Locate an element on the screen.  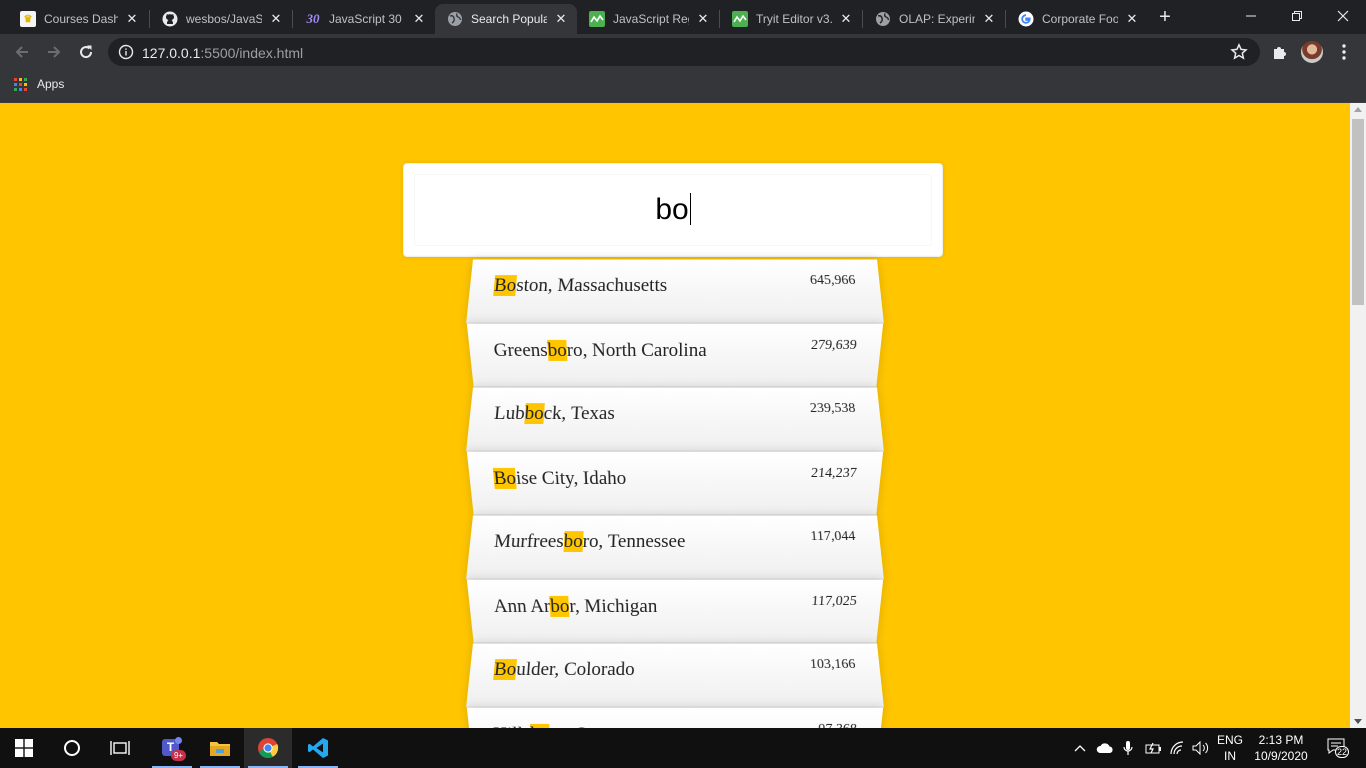
city-state-name: Boston, Massachusetts is located at coordinates (580, 286).